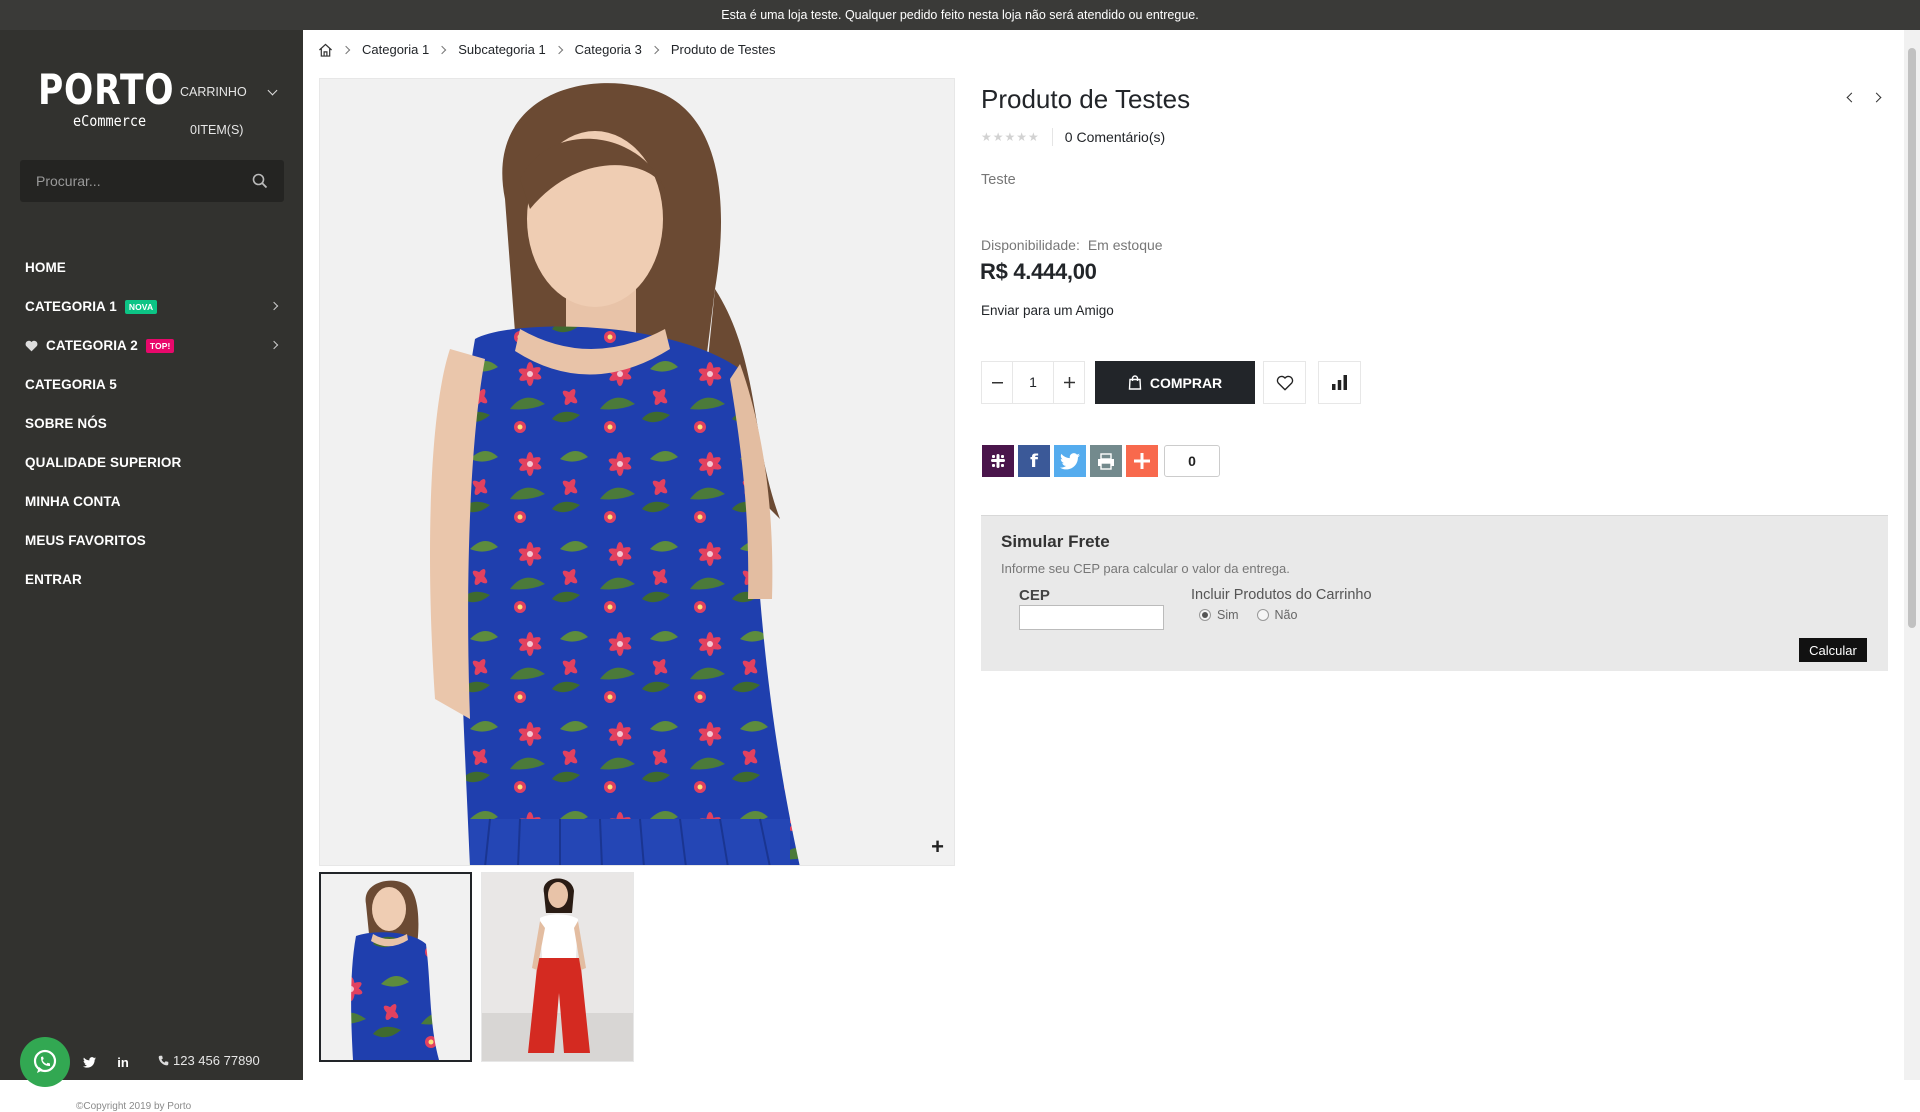 The width and height of the screenshot is (1920, 1112). Describe the element at coordinates (141, 306) in the screenshot. I see `new-badge: NOVA` at that location.